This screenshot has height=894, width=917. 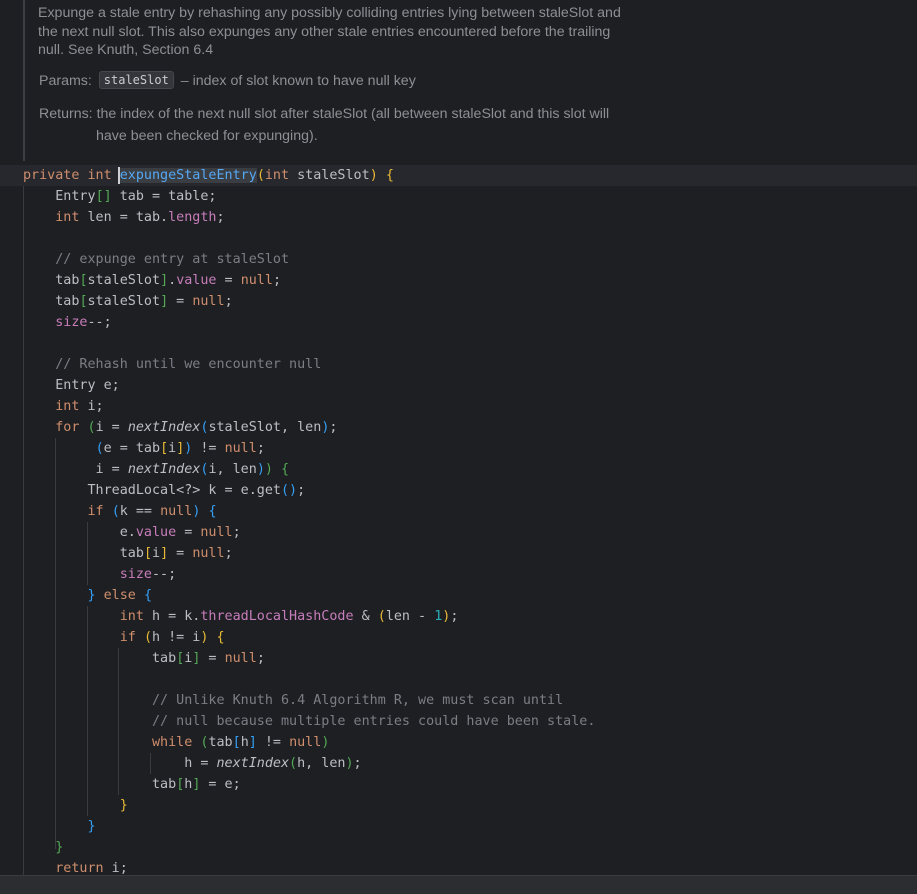 What do you see at coordinates (132, 532) in the screenshot?
I see `code-line: e.value = null;` at bounding box center [132, 532].